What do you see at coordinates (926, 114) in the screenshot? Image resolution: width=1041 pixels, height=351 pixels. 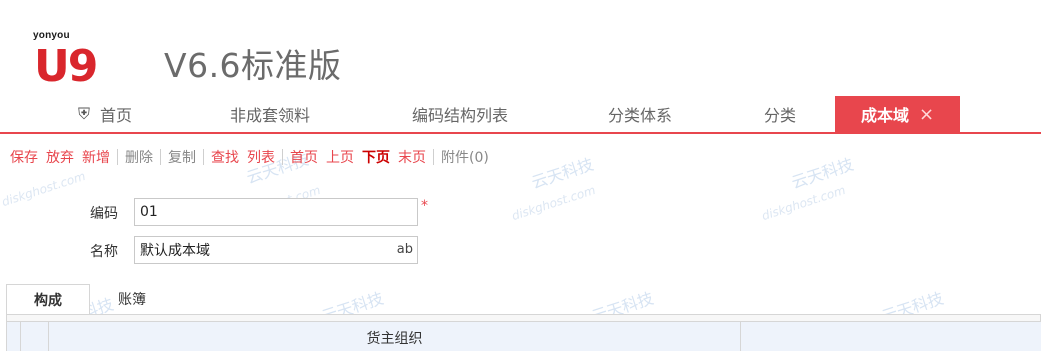 I see `close-icon: ×` at bounding box center [926, 114].